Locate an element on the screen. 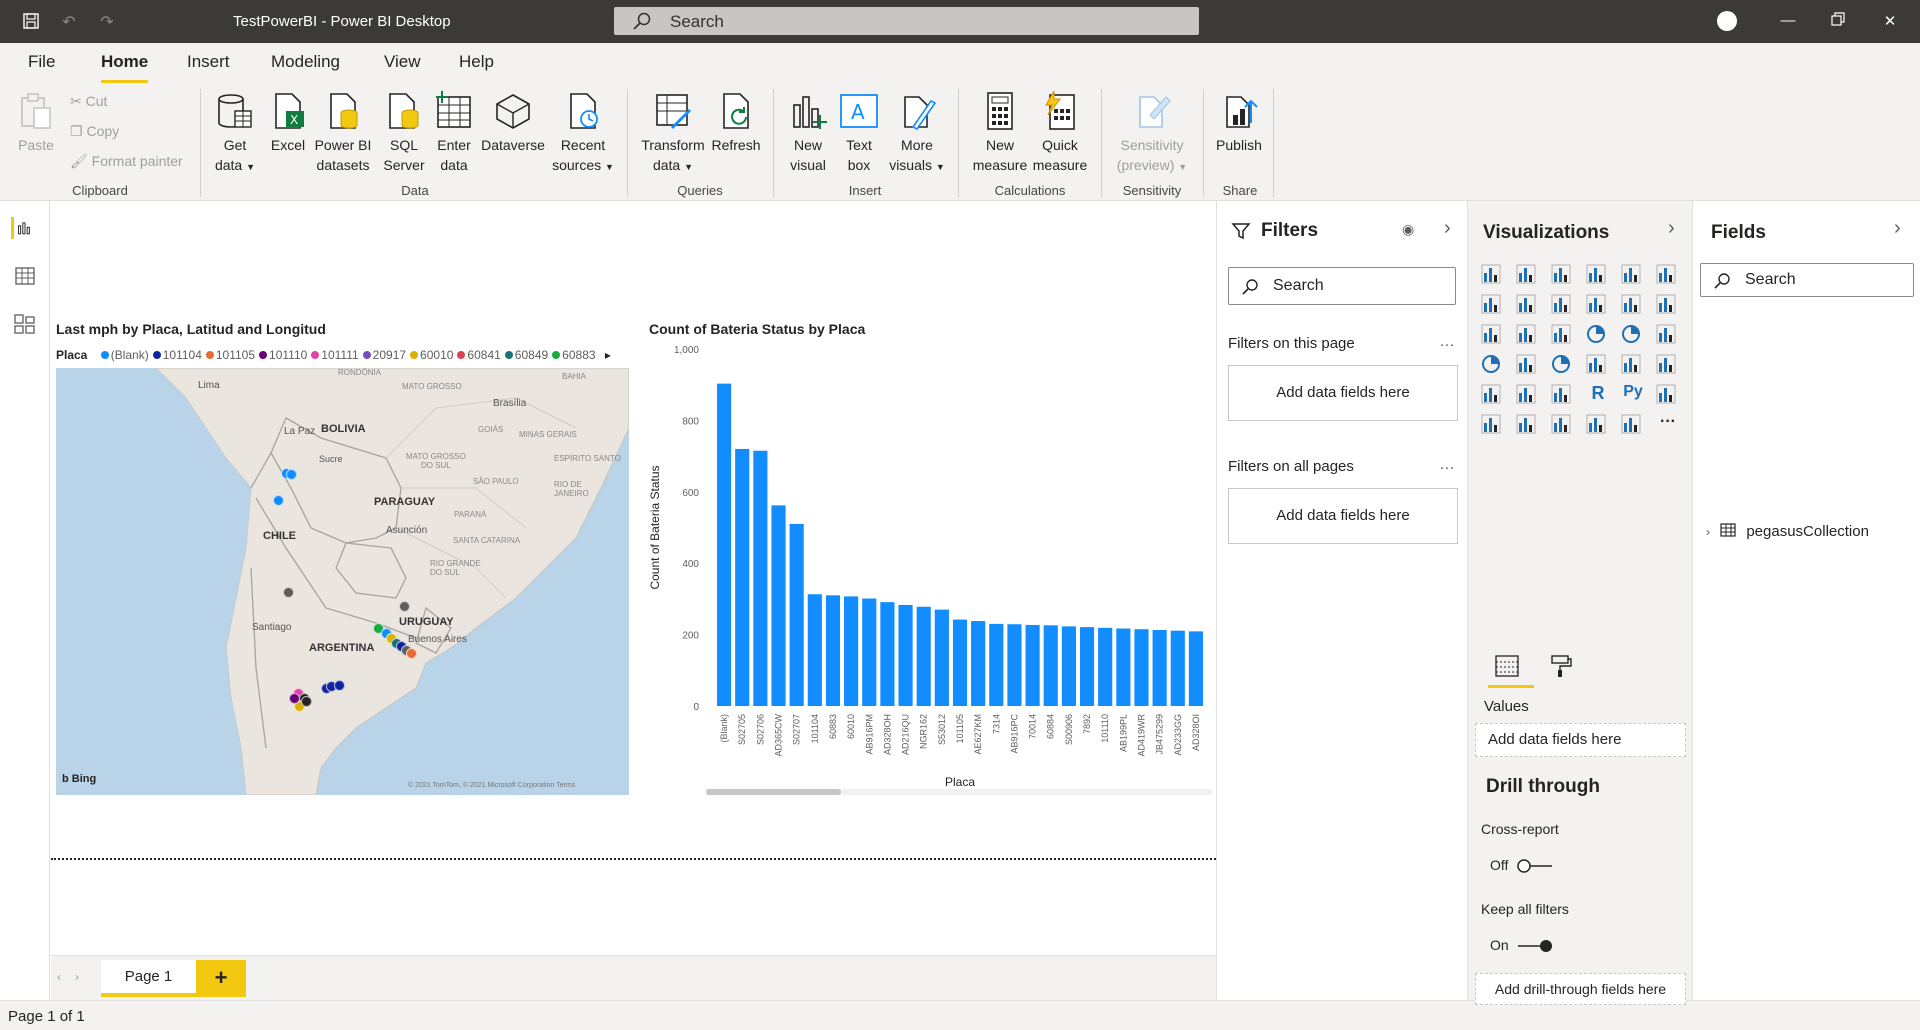 The height and width of the screenshot is (1030, 1920). field-table-item: › pegasusCollection is located at coordinates (1787, 531).